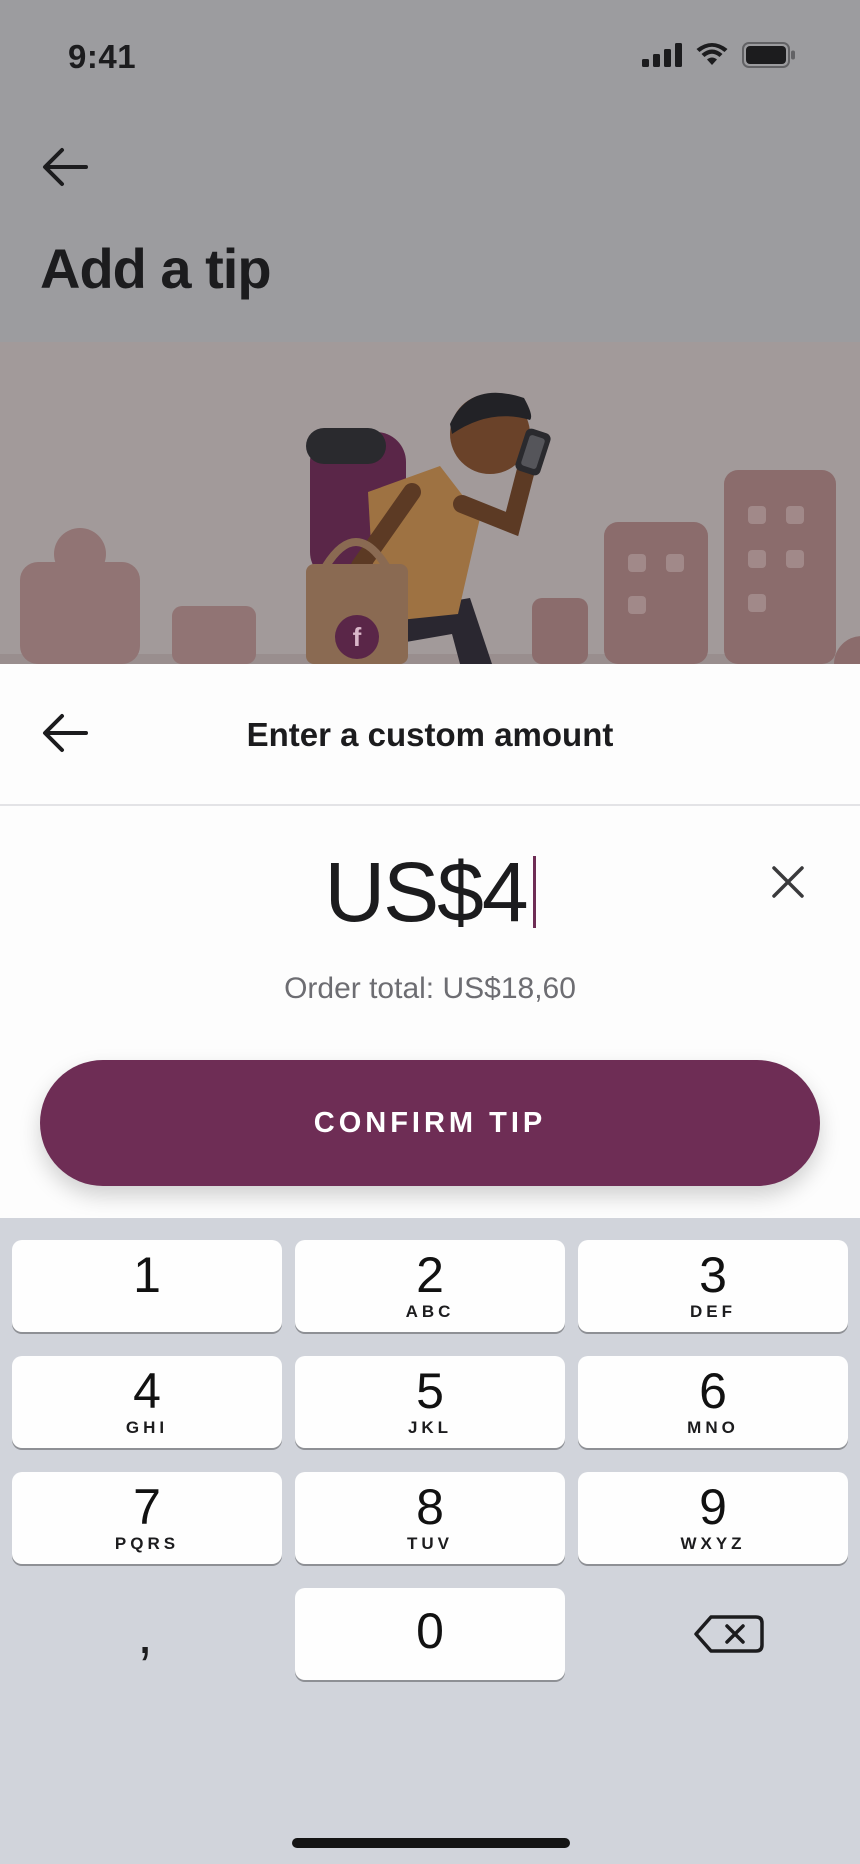 The width and height of the screenshot is (860, 1864). I want to click on status-icons, so click(719, 55).